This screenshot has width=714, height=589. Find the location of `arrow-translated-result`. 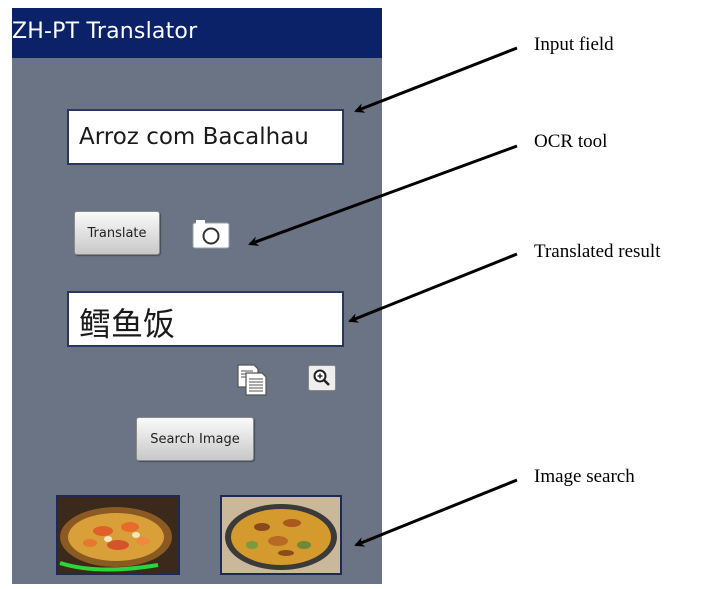

arrow-translated-result is located at coordinates (433, 287).